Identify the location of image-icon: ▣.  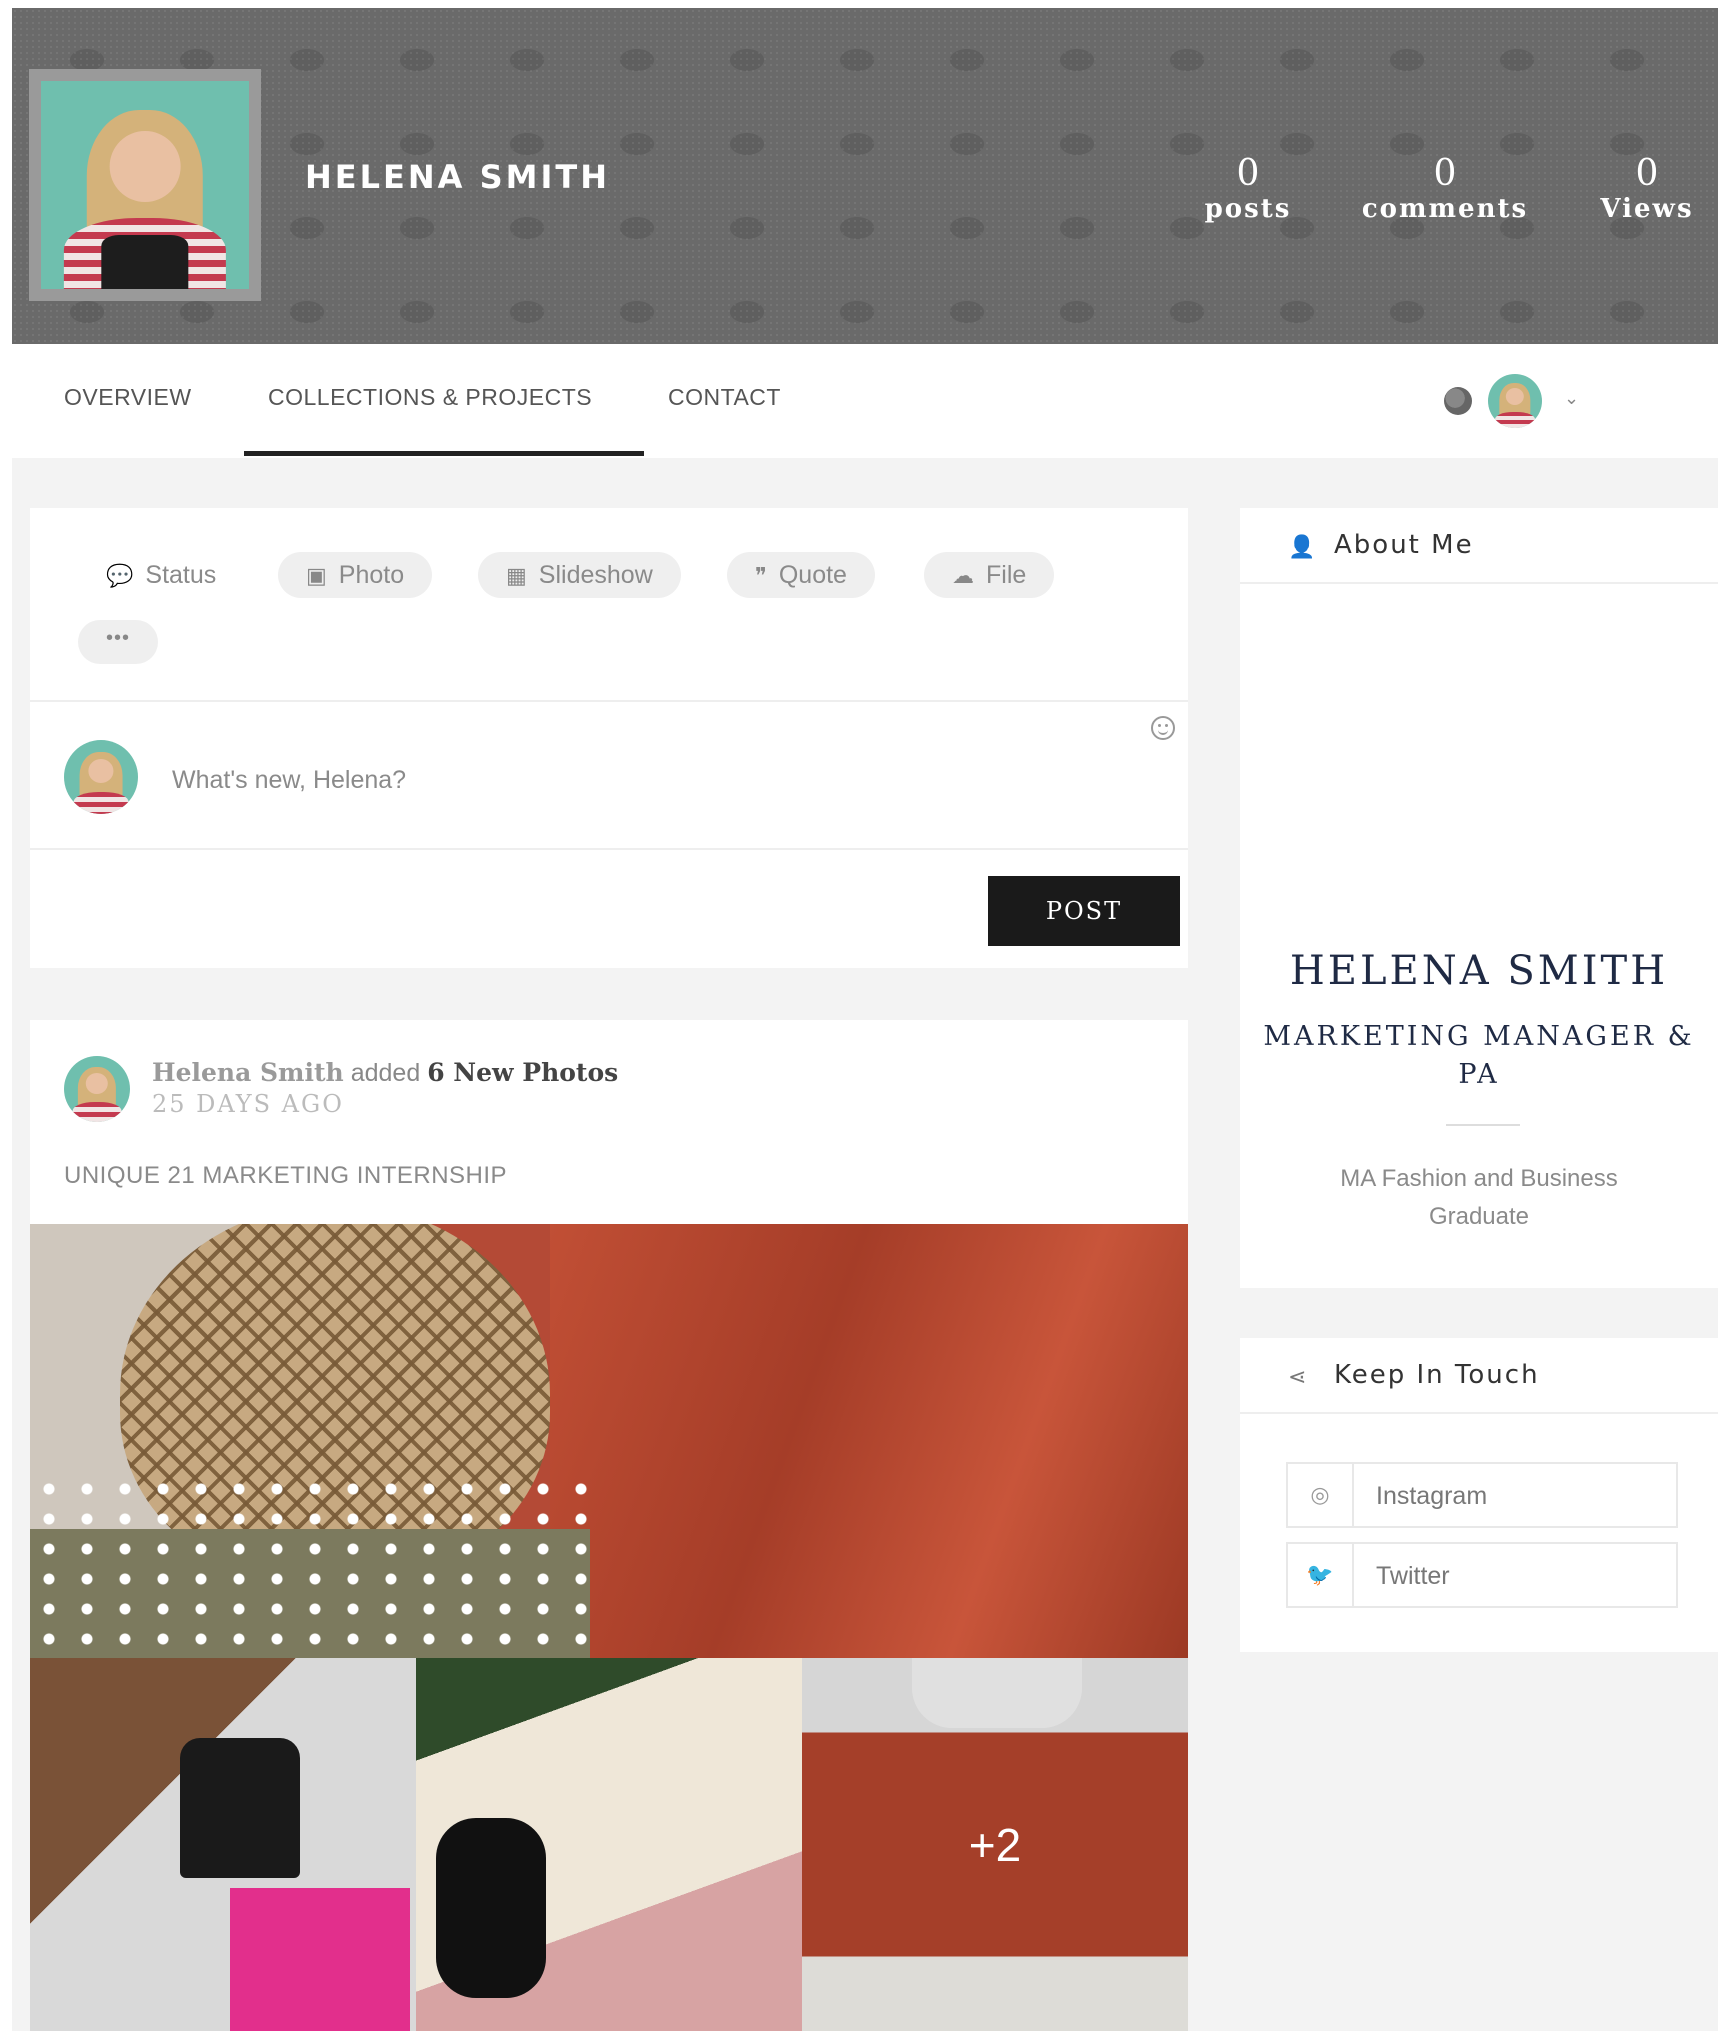
(316, 575).